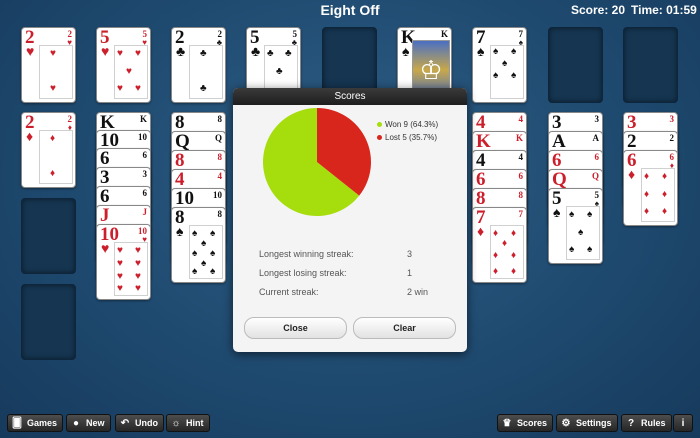  What do you see at coordinates (598, 10) in the screenshot?
I see `score-display: Score: 20` at bounding box center [598, 10].